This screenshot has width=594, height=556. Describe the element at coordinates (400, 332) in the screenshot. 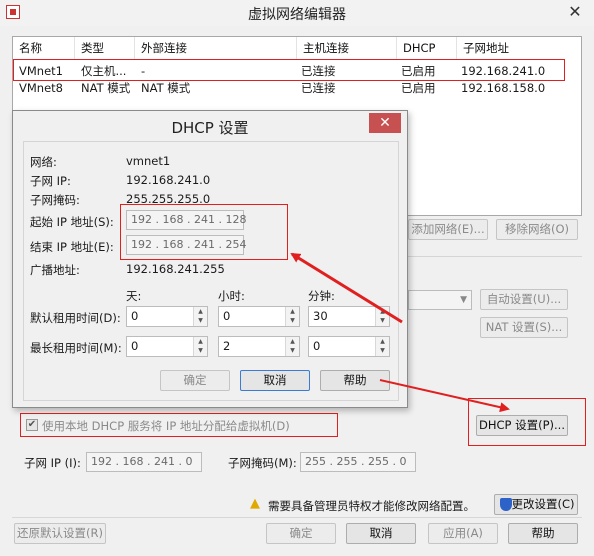

I see `annotation-arrows` at that location.